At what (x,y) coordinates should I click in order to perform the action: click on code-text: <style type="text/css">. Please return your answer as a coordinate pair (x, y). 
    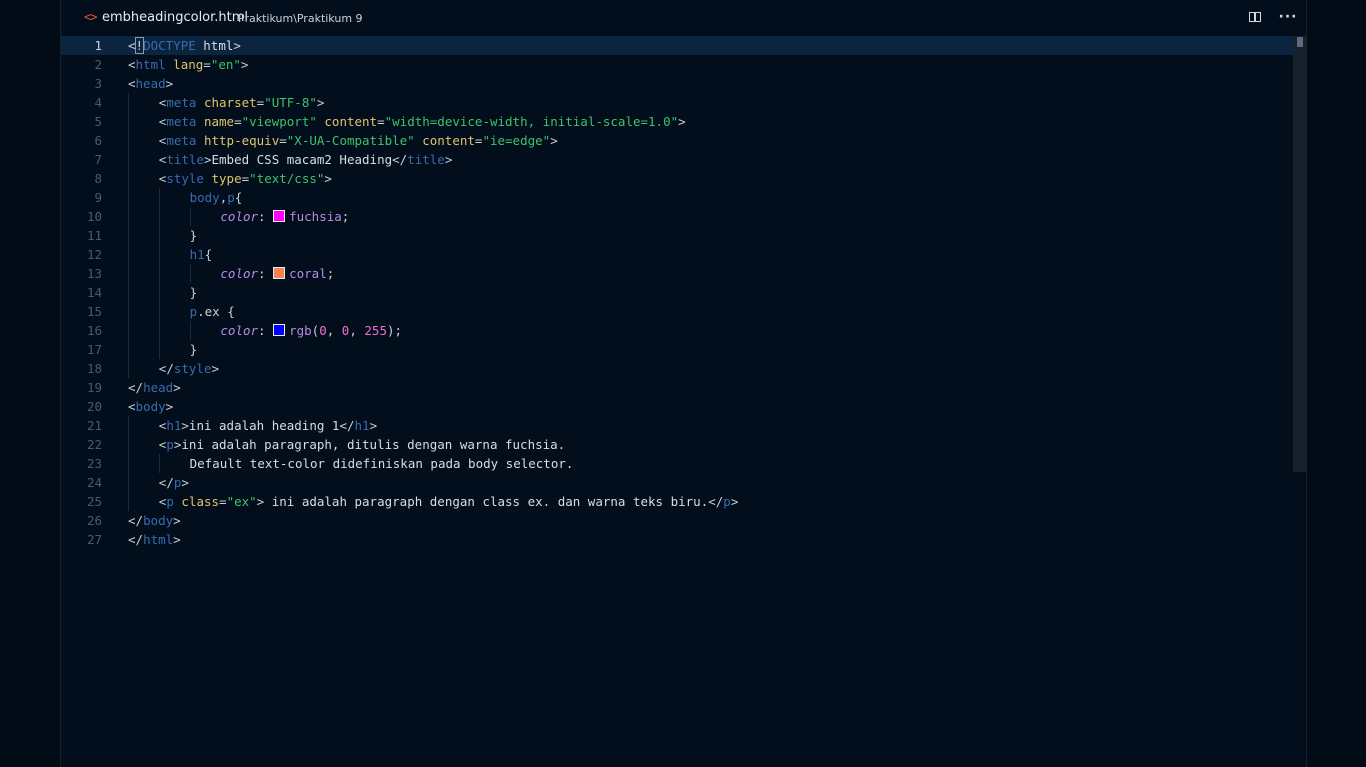
    Looking at the image, I should click on (245, 178).